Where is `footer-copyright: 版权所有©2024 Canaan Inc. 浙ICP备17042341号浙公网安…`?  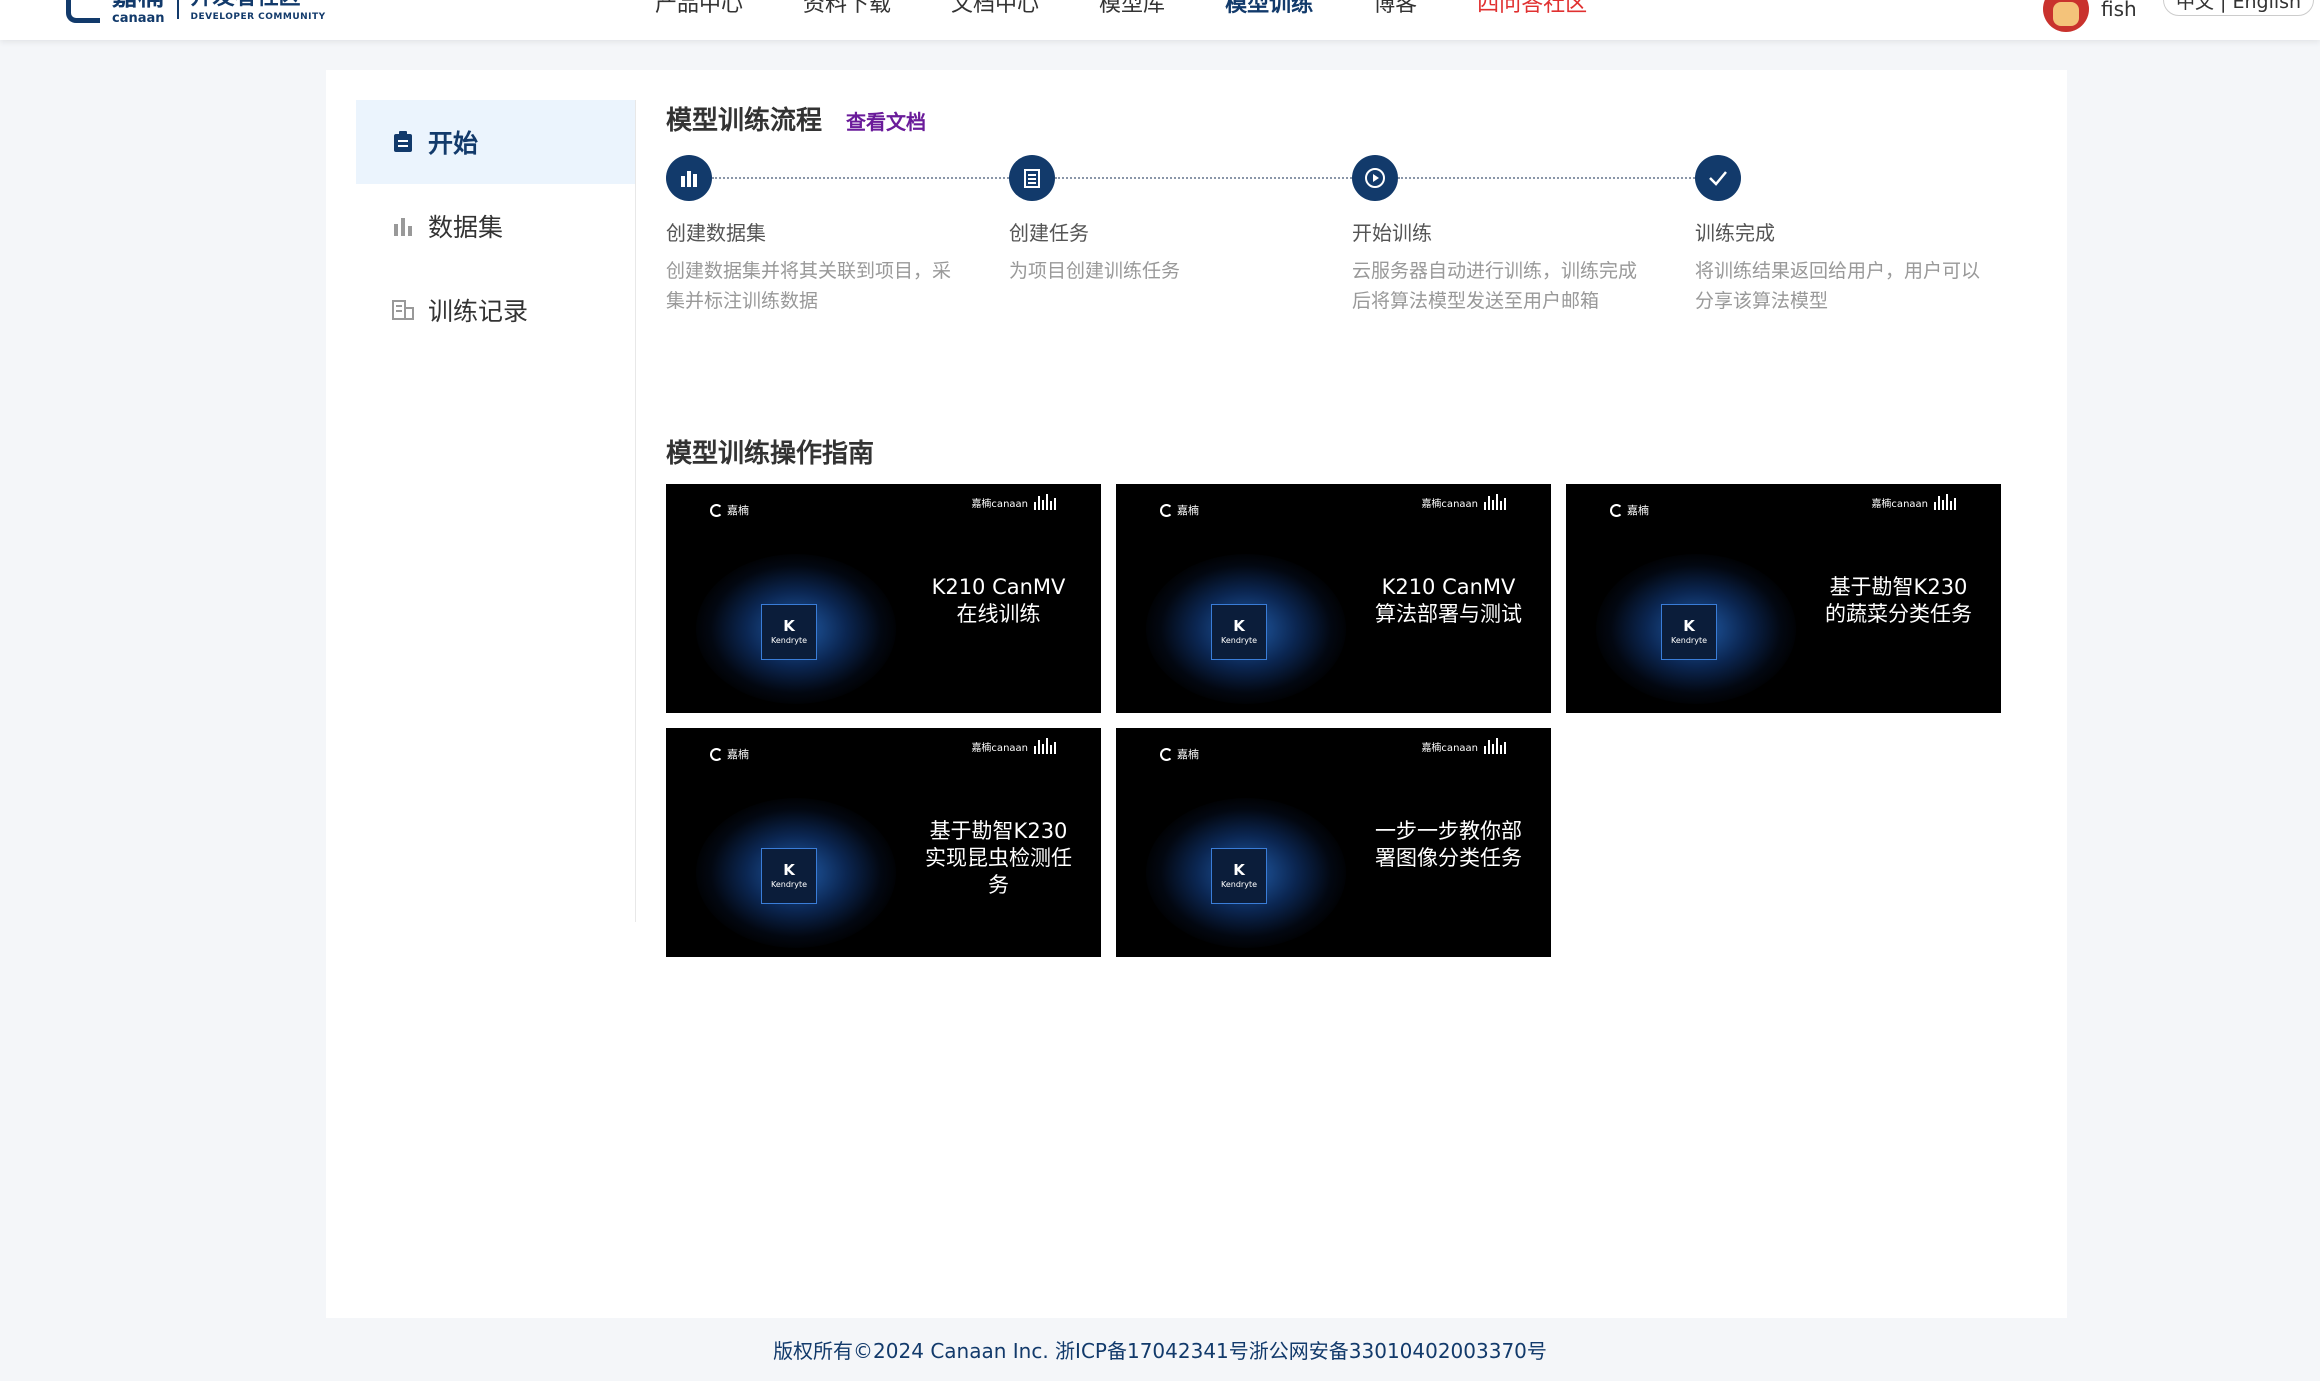 footer-copyright: 版权所有©2024 Canaan Inc. 浙ICP备17042341号浙公网安… is located at coordinates (1160, 1349).